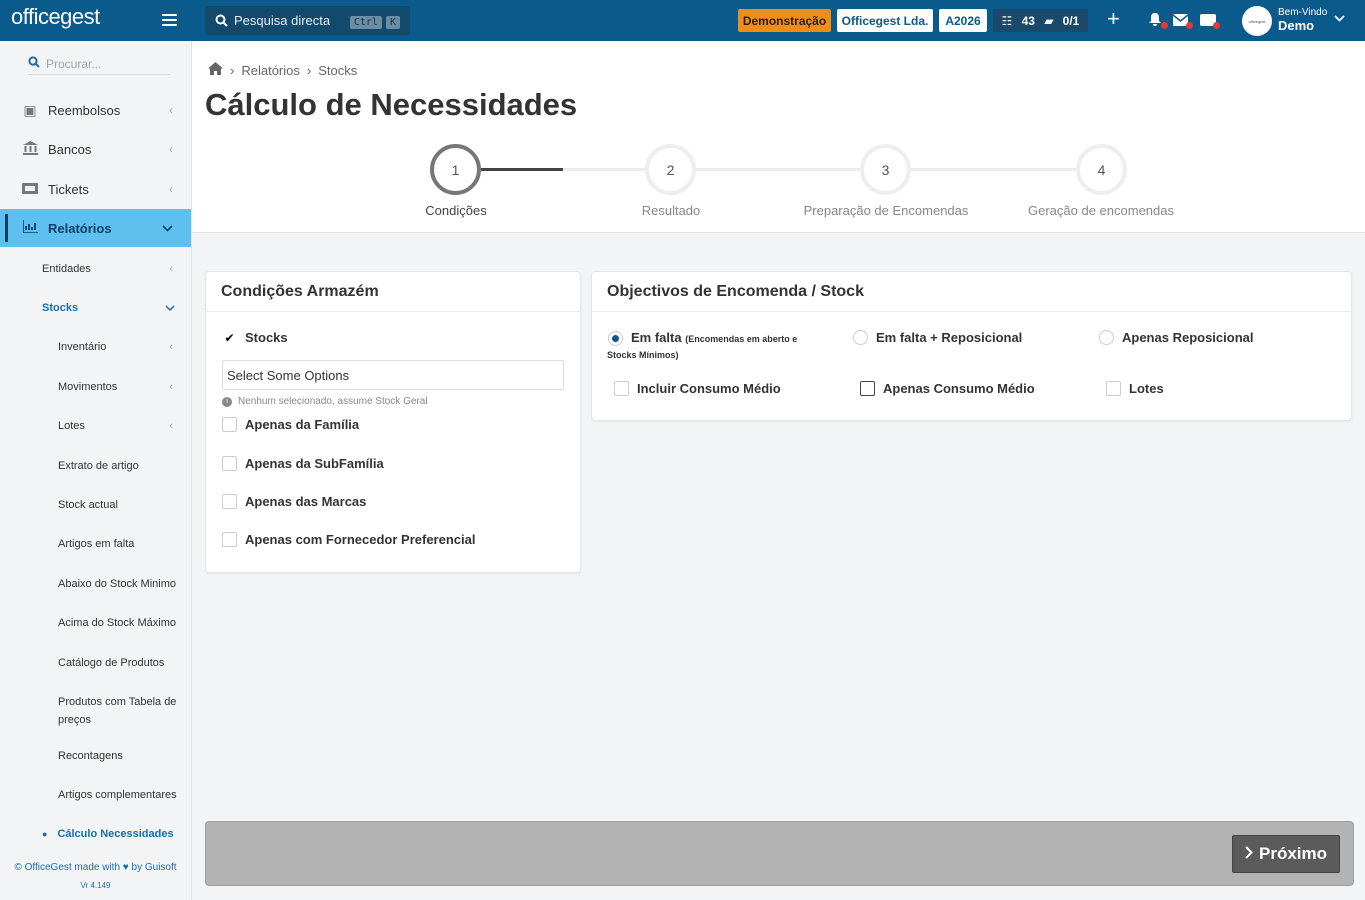 This screenshot has height=900, width=1365. I want to click on chevron-right-icon, so click(1249, 854).